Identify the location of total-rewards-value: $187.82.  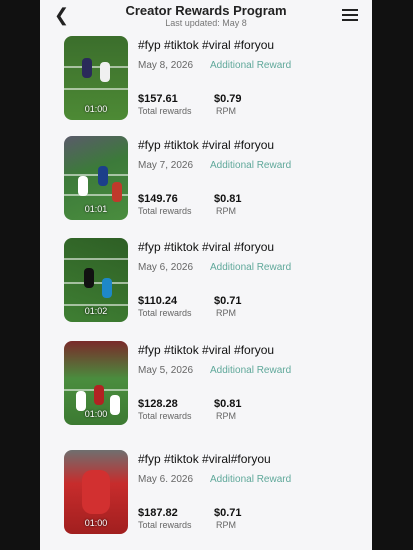
(158, 513).